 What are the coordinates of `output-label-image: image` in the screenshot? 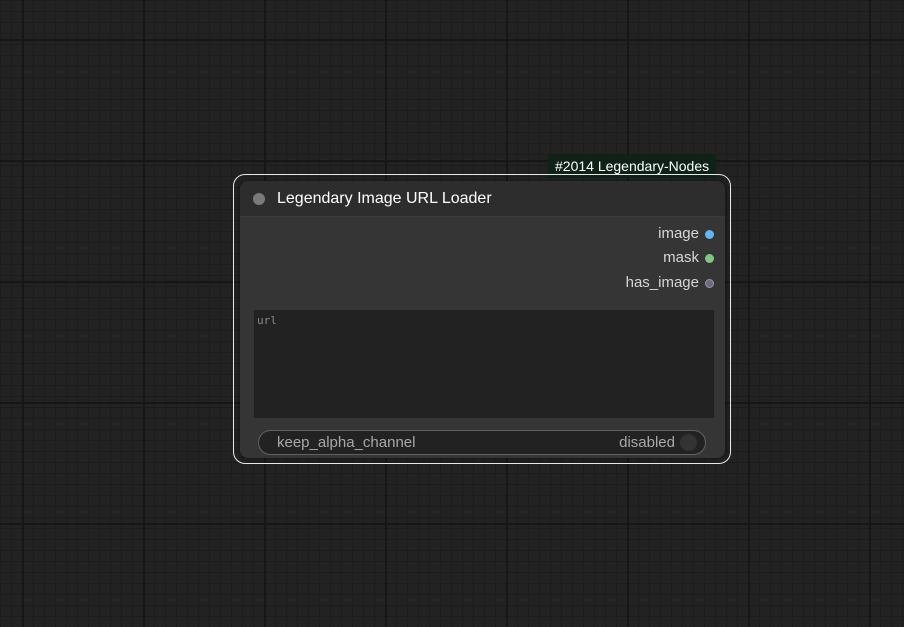 It's located at (678, 233).